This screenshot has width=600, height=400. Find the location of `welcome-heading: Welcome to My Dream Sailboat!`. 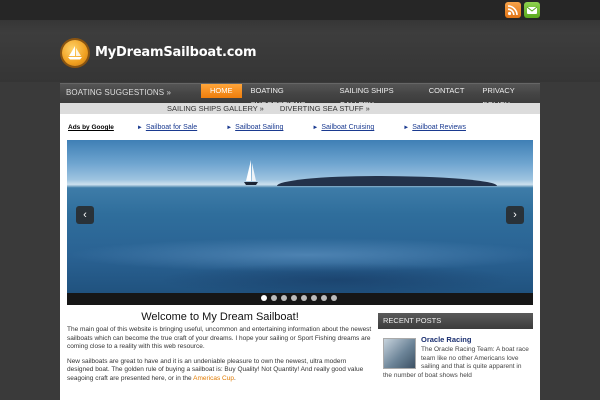

welcome-heading: Welcome to My Dream Sailboat! is located at coordinates (220, 317).